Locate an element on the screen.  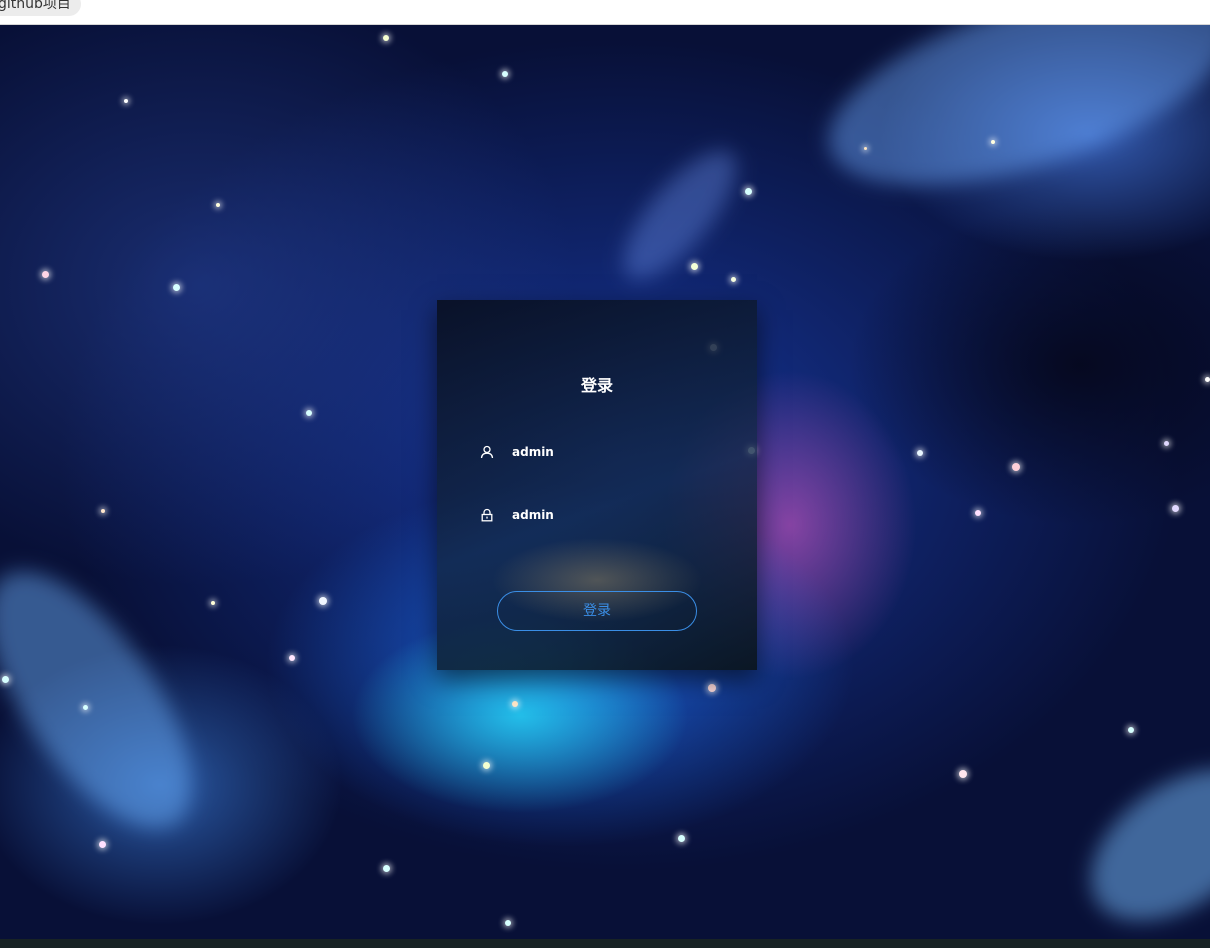
bookmark-github-project: github项目 is located at coordinates (40, 8).